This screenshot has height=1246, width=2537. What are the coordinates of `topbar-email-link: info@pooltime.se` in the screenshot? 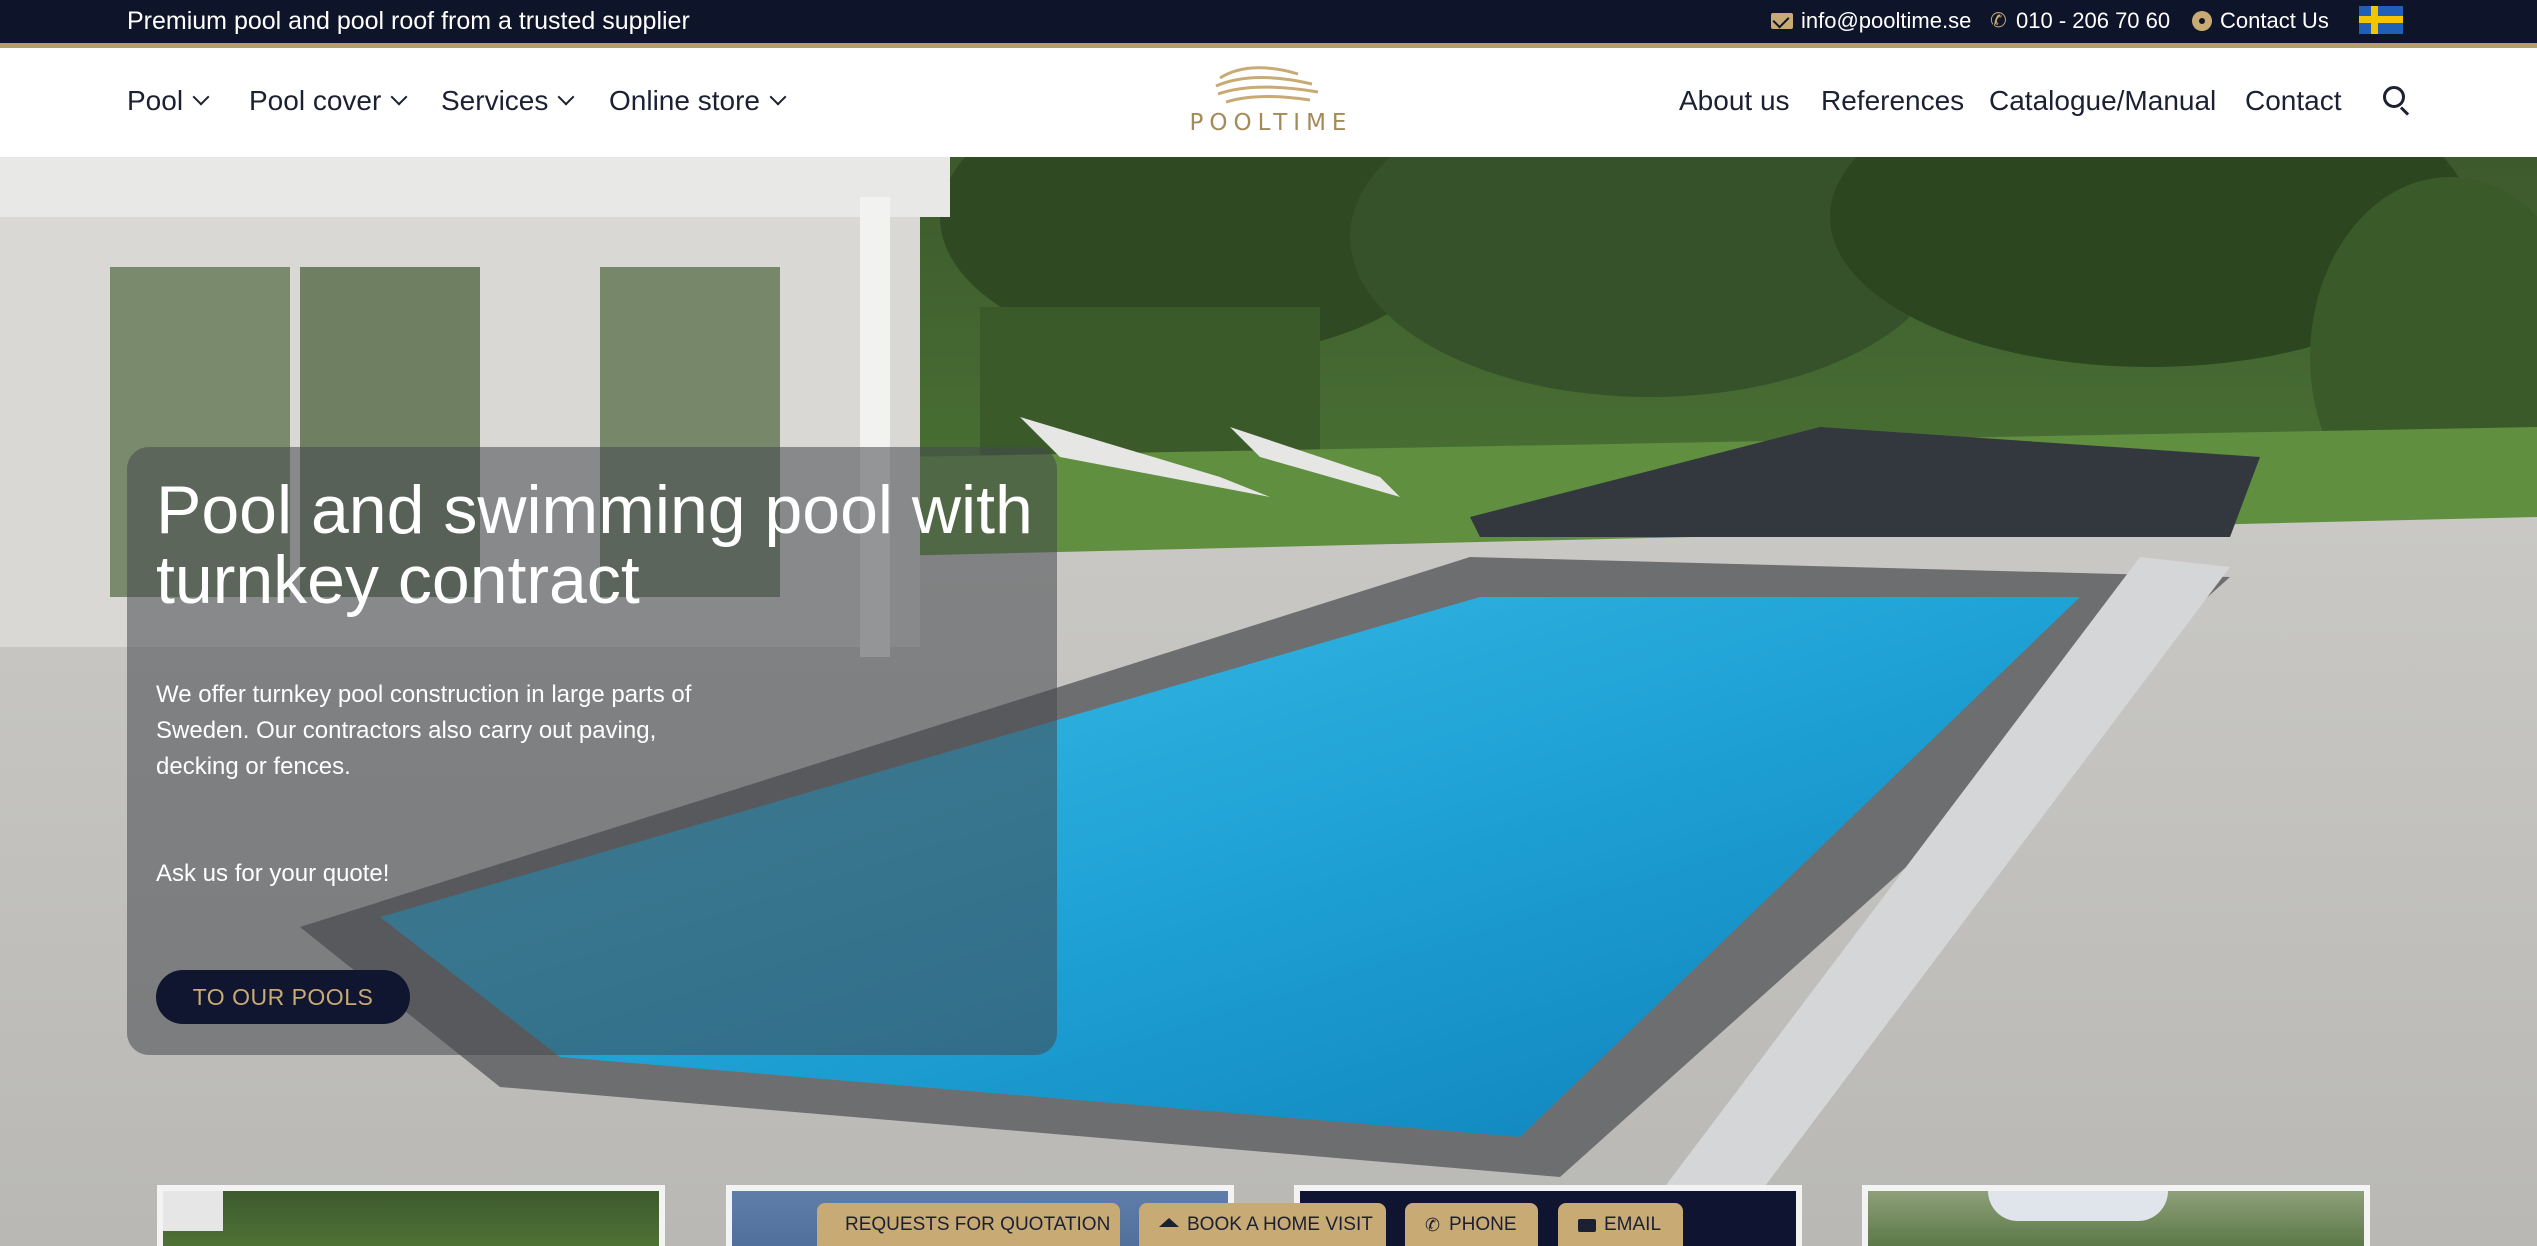 It's located at (1871, 21).